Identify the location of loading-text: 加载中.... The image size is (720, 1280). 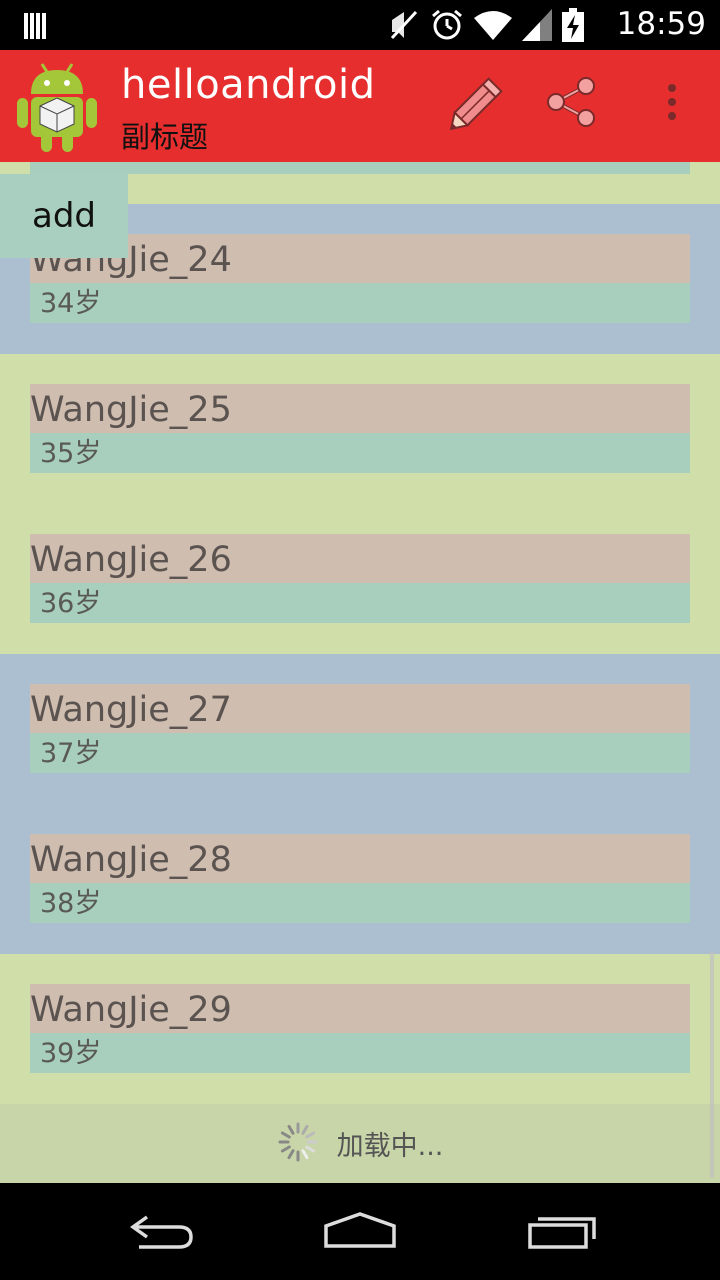
(390, 1146).